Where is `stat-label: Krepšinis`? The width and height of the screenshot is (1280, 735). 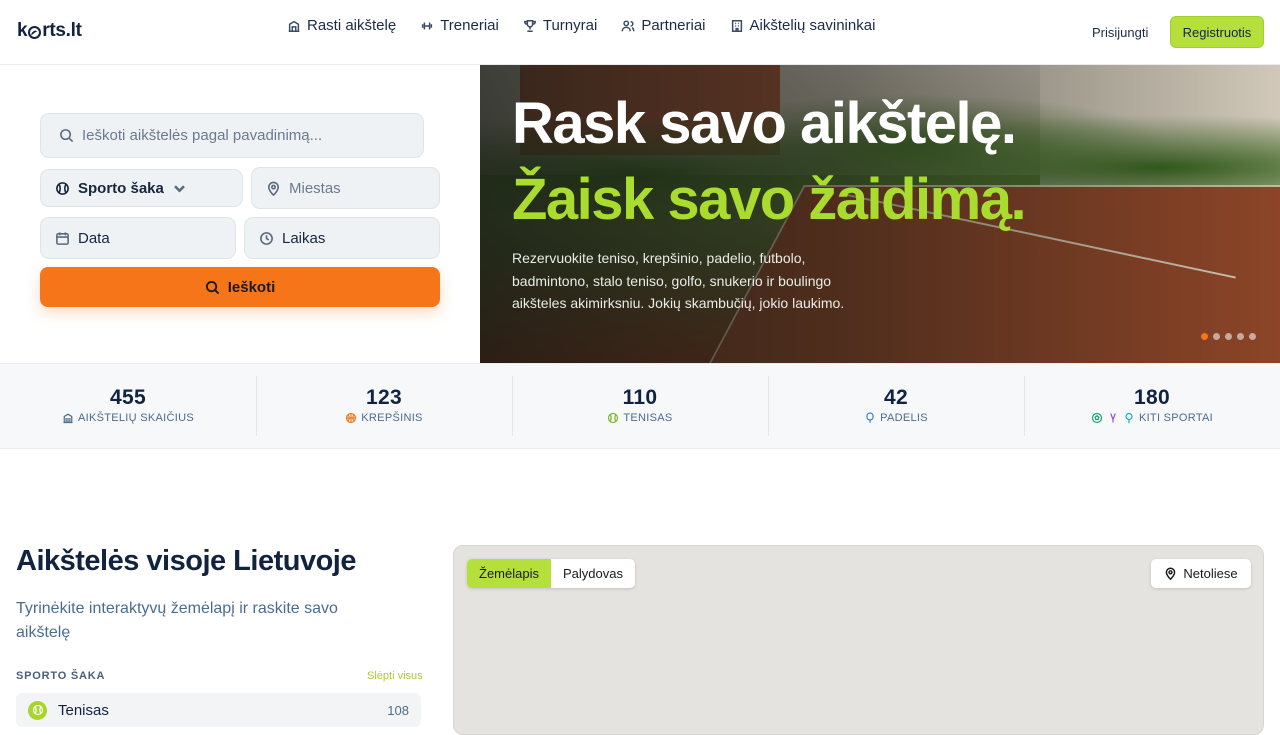 stat-label: Krepšinis is located at coordinates (383, 418).